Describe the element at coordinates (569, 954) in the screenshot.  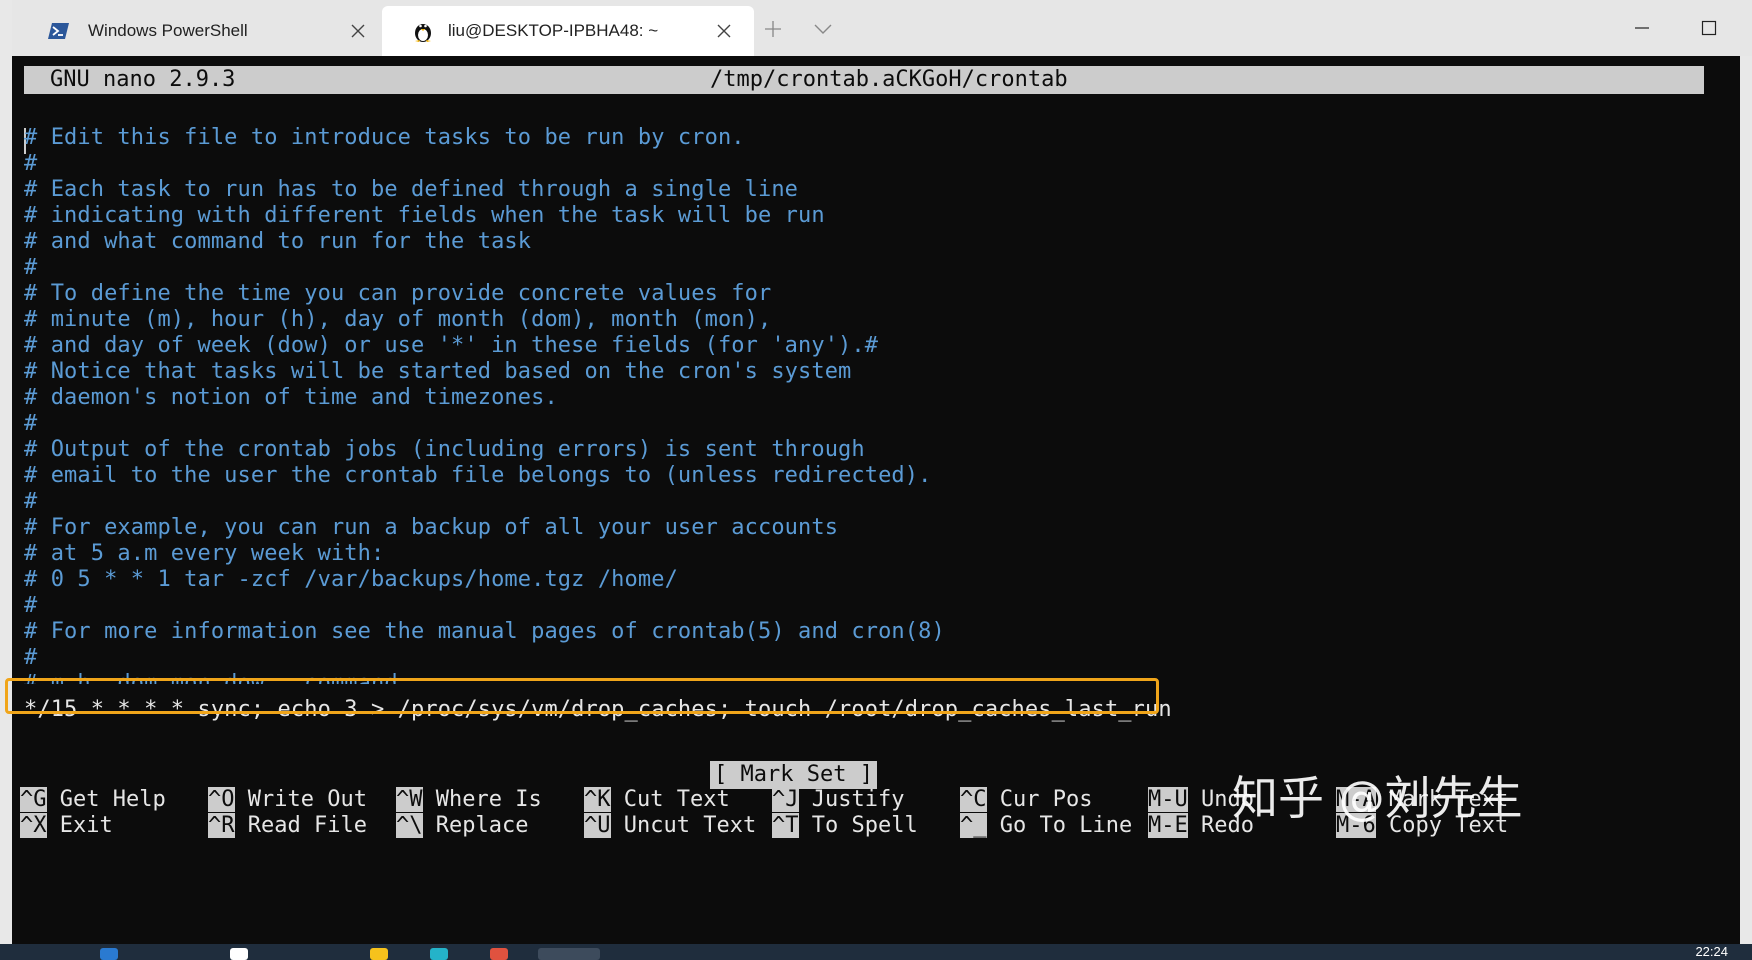
I see `taskbar-active-app` at that location.